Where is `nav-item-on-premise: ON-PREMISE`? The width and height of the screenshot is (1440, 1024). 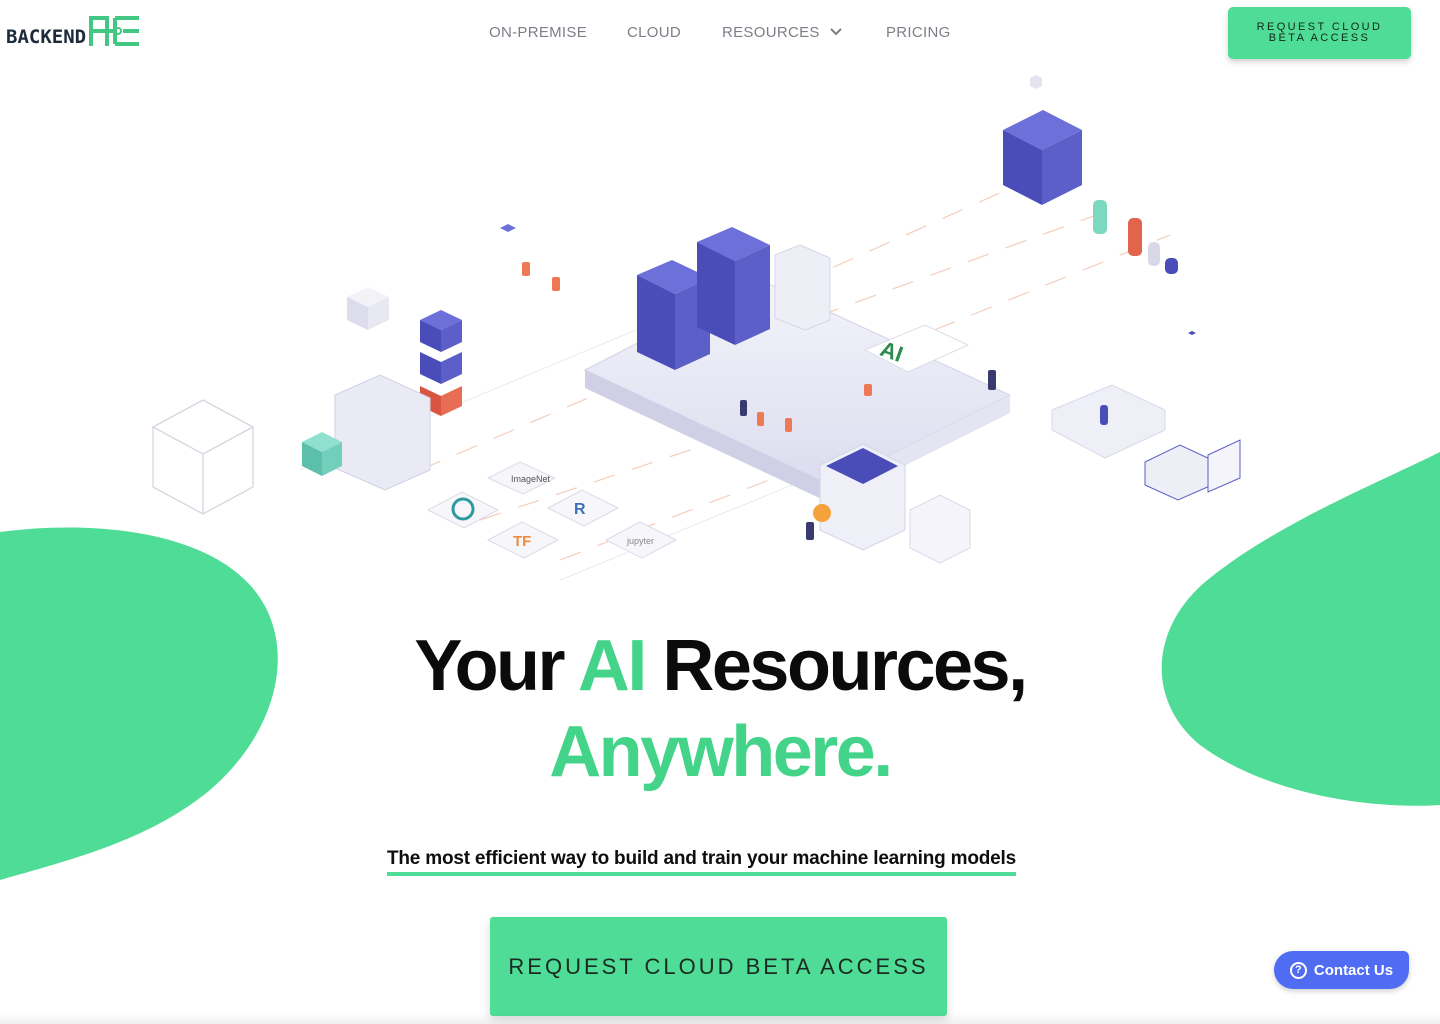
nav-item-on-premise: ON-PREMISE is located at coordinates (538, 32).